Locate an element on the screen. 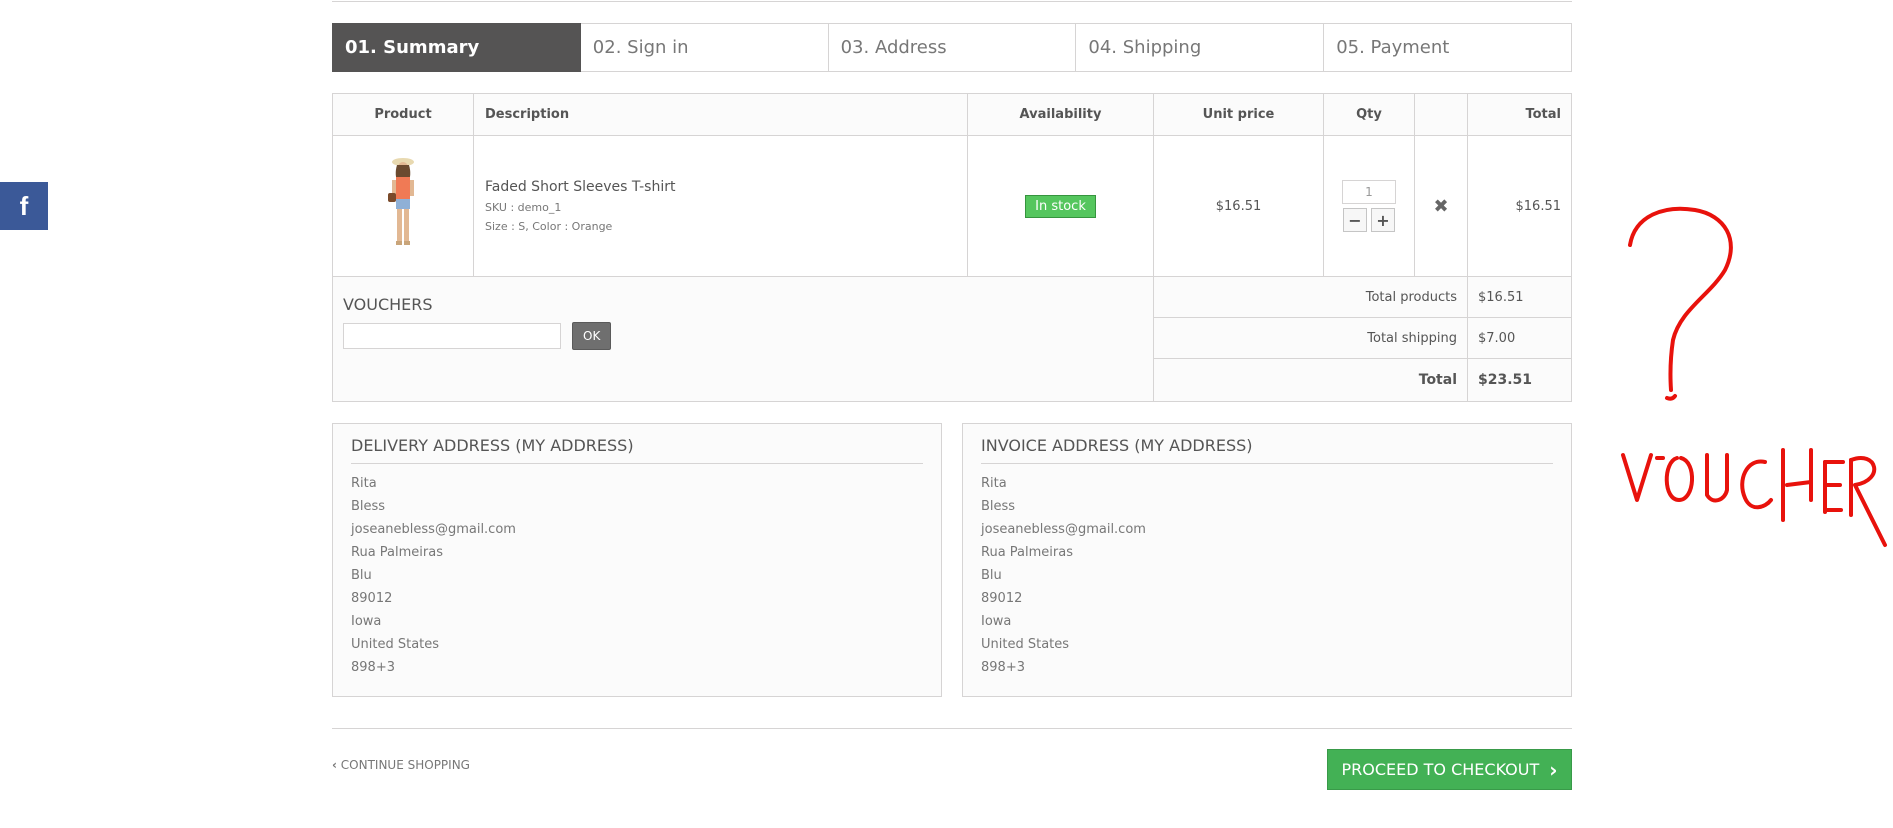 The height and width of the screenshot is (828, 1893). qty-cell: 1 − + is located at coordinates (1369, 206).